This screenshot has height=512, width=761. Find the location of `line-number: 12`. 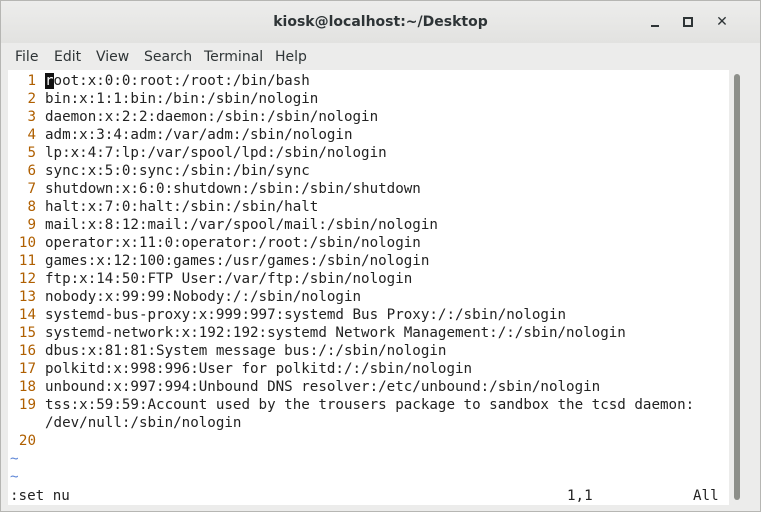

line-number: 12 is located at coordinates (27, 279).